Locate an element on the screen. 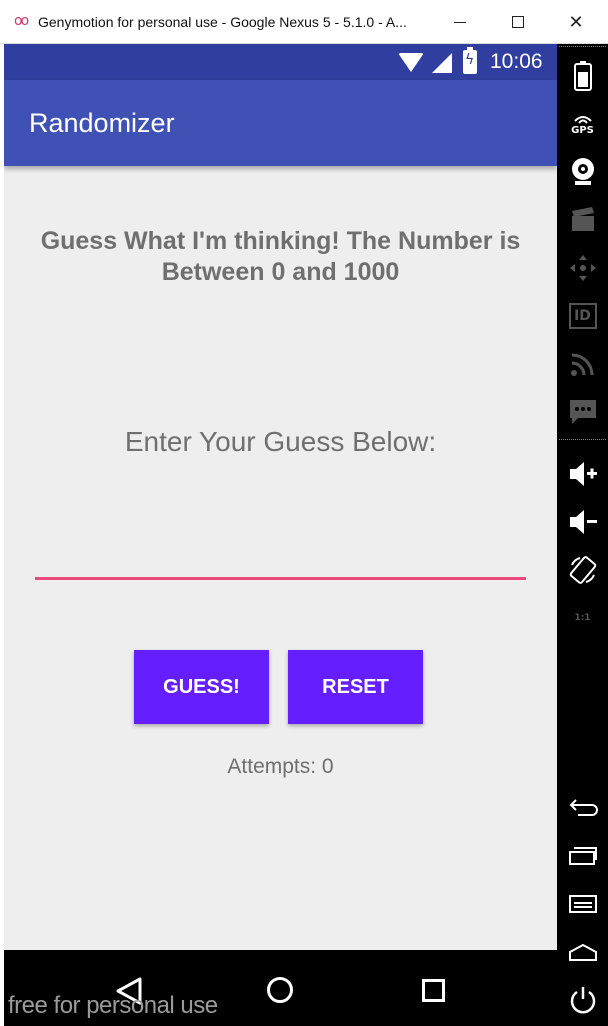 Image resolution: width=608 pixels, height=1026 pixels. app-bar: Randomizer is located at coordinates (280, 123).